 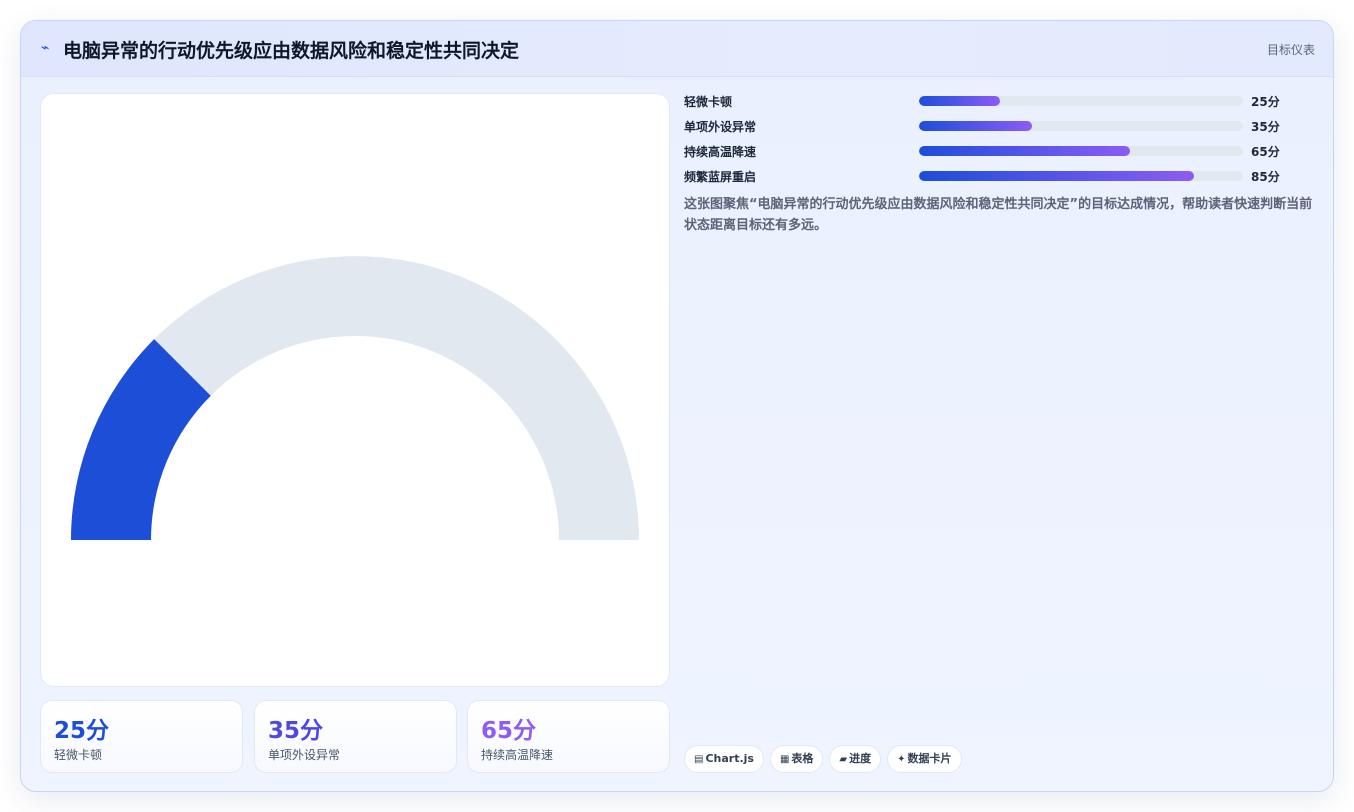 What do you see at coordinates (1265, 177) in the screenshot?
I see `progress-value: 85分` at bounding box center [1265, 177].